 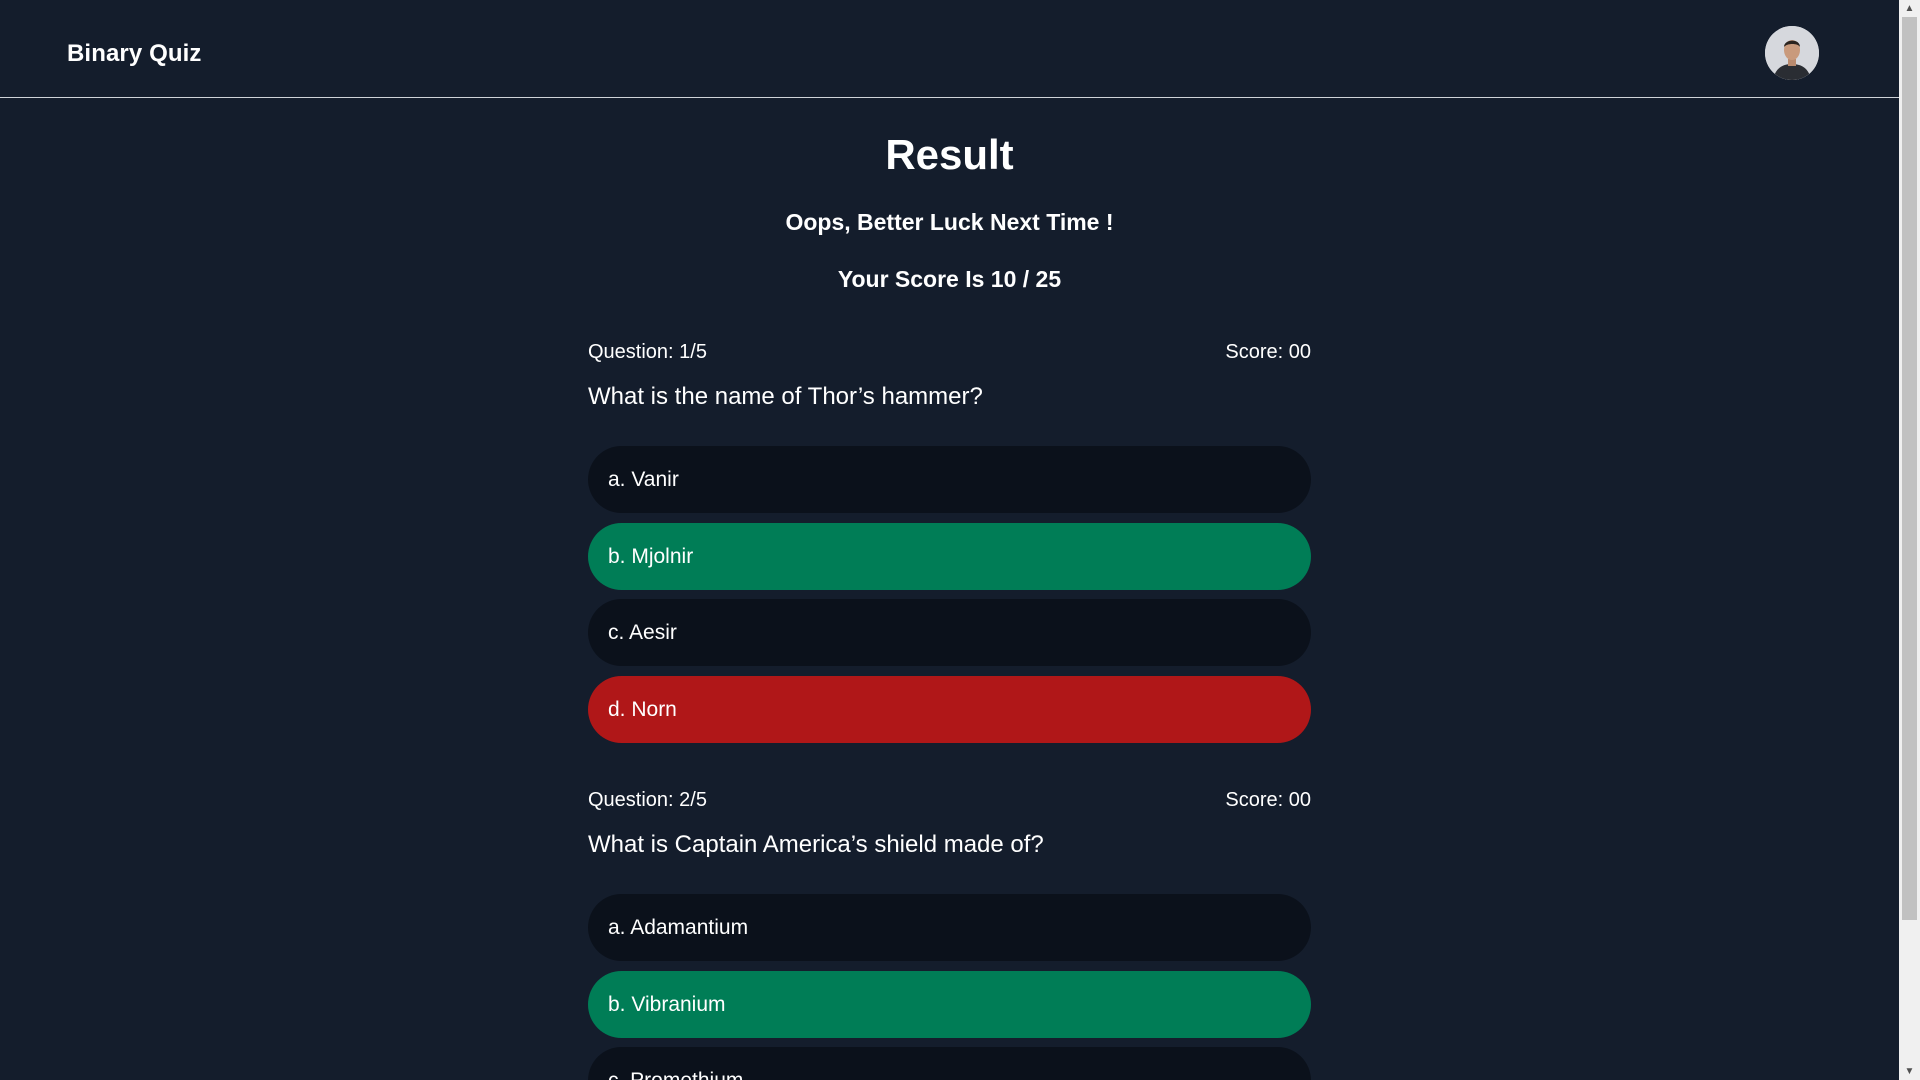 I want to click on answer-option: a. Vanir, so click(x=949, y=479).